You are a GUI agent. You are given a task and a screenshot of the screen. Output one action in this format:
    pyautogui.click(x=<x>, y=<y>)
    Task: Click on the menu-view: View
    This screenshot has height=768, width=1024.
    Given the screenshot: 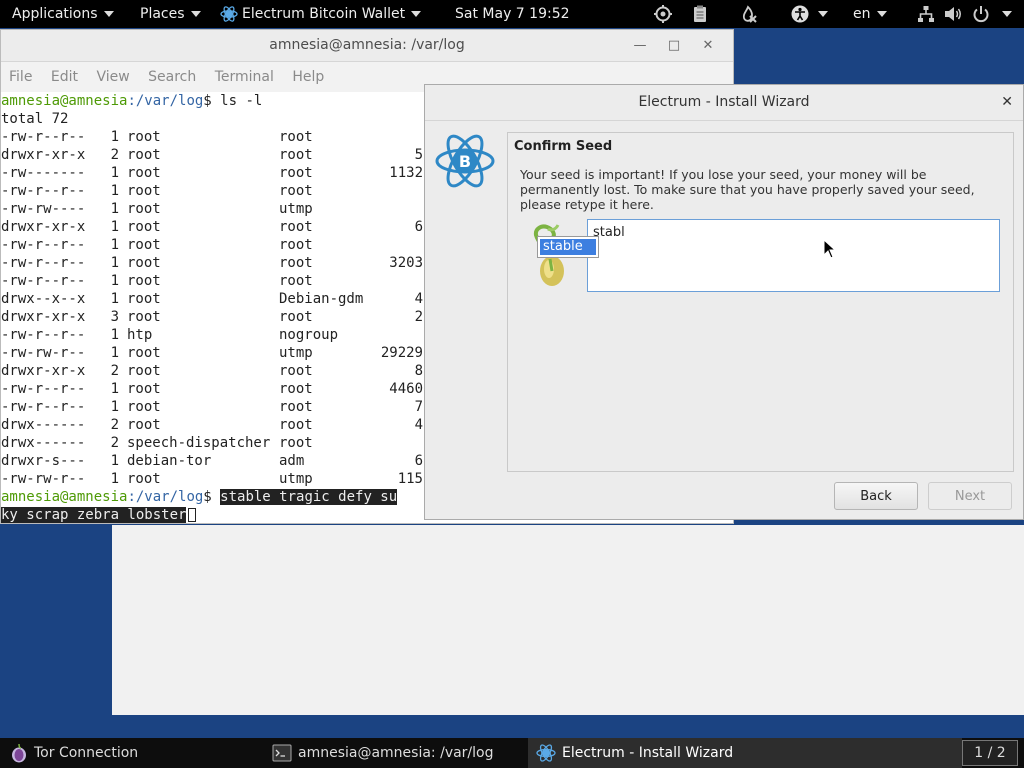 What is the action you would take?
    pyautogui.click(x=112, y=77)
    